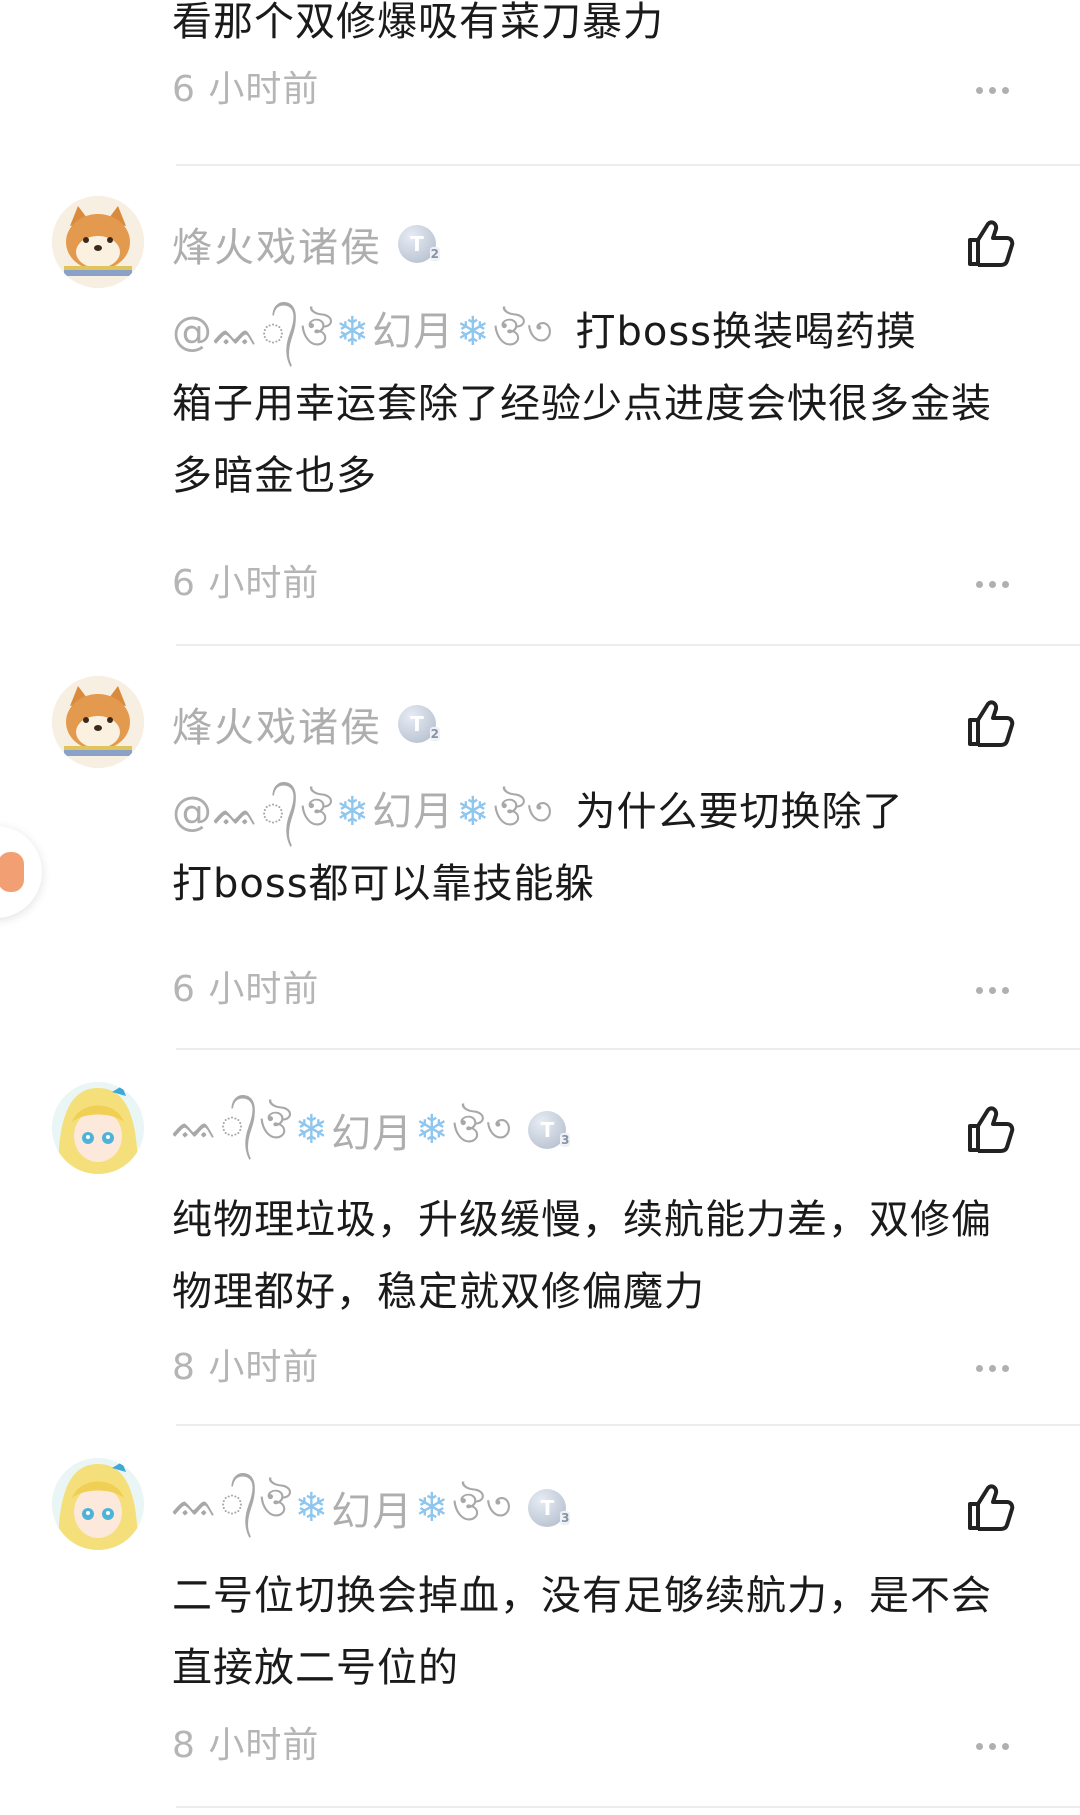  I want to click on floating-avatar-bubble, so click(21, 872).